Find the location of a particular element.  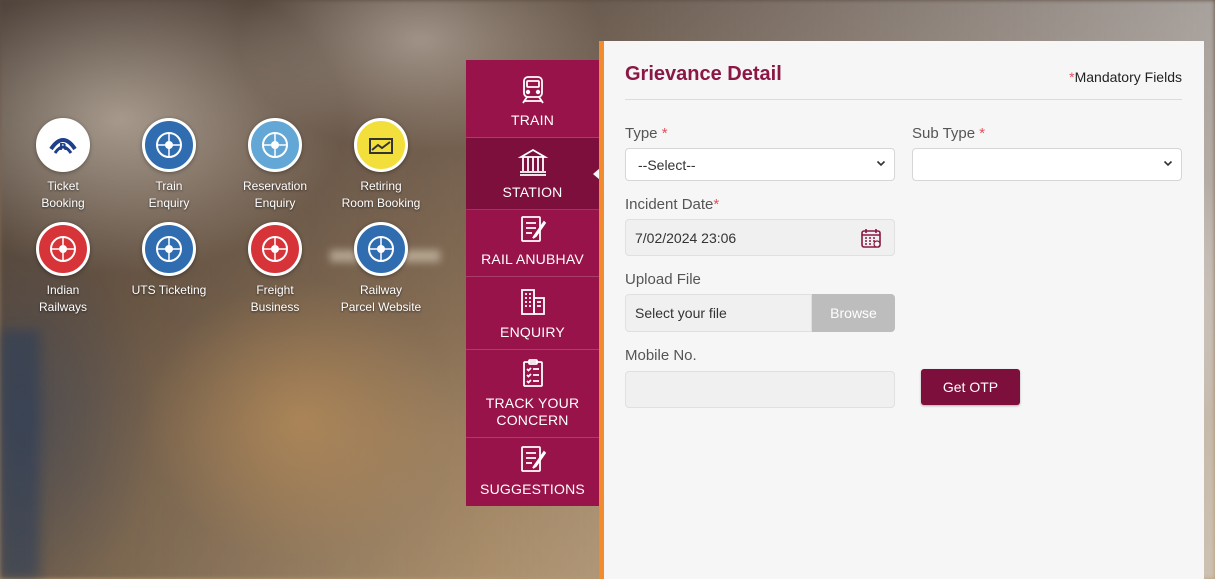

quick-link-label: Retiring is located at coordinates (381, 186).